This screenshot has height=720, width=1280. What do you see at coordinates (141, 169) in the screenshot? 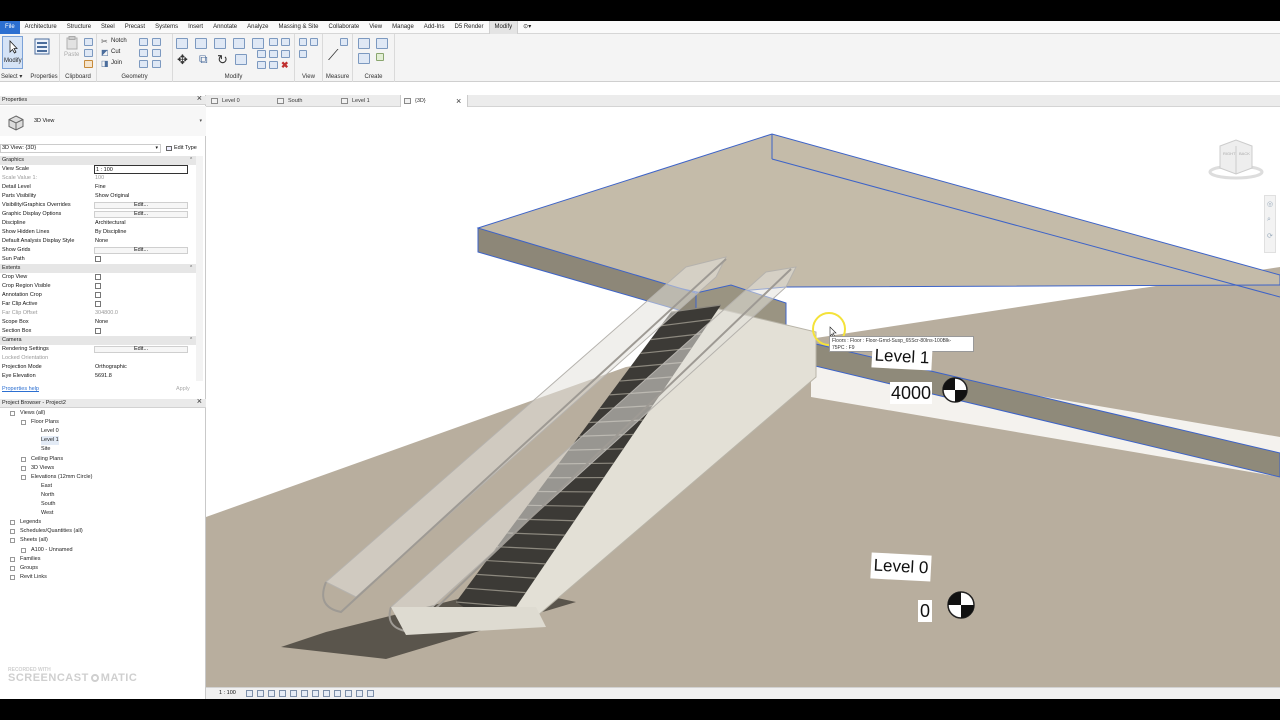
I see `property-input: 1 : 100` at bounding box center [141, 169].